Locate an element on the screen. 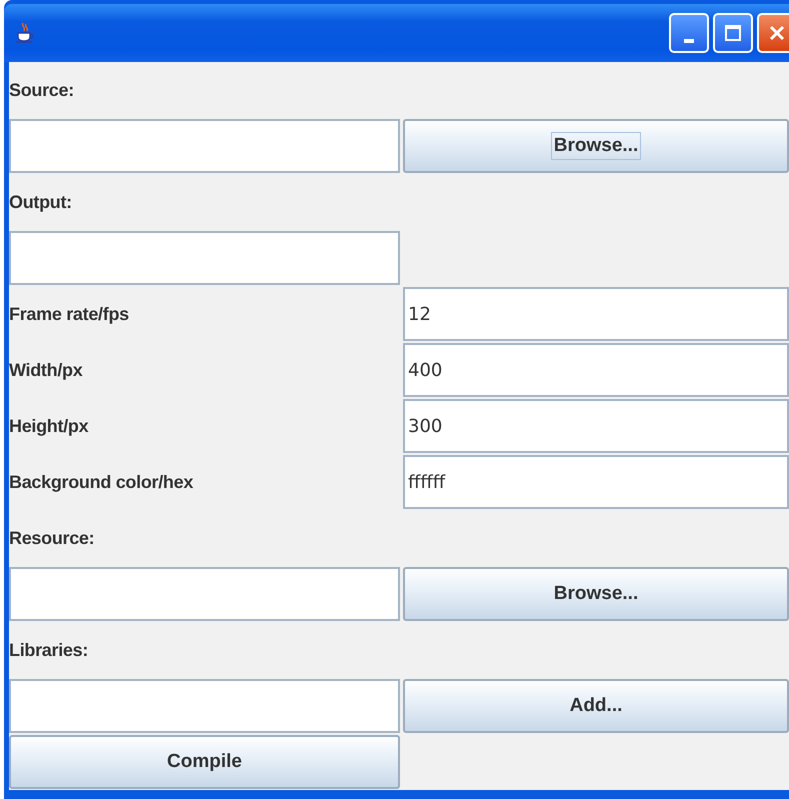 The height and width of the screenshot is (799, 789). button: Compile is located at coordinates (204, 762).